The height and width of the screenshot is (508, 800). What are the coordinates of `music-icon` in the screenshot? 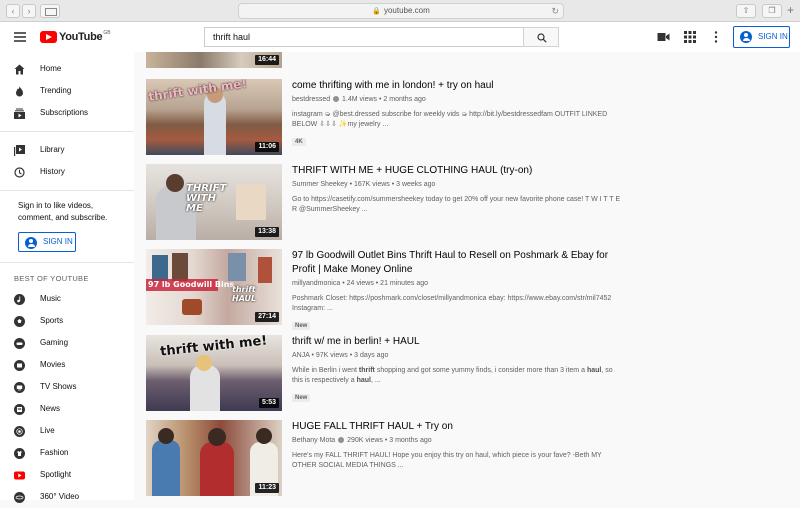 It's located at (19, 299).